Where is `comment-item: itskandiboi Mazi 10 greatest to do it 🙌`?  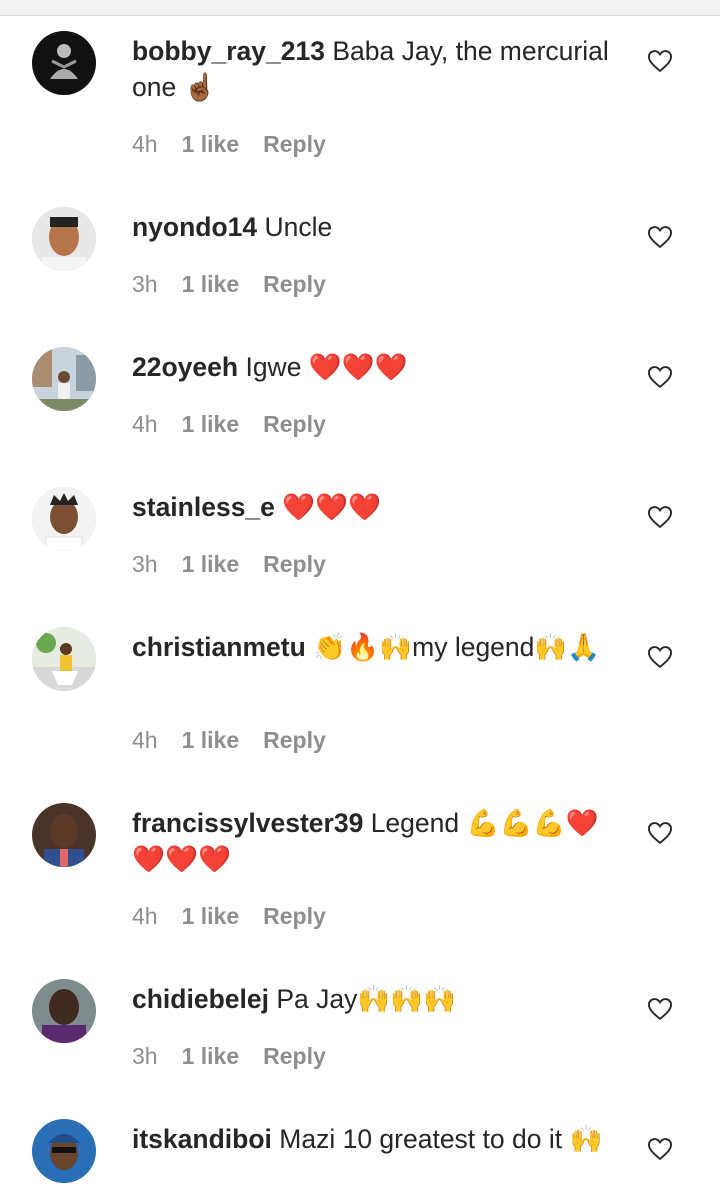 comment-item: itskandiboi Mazi 10 greatest to do it 🙌 is located at coordinates (360, 1151).